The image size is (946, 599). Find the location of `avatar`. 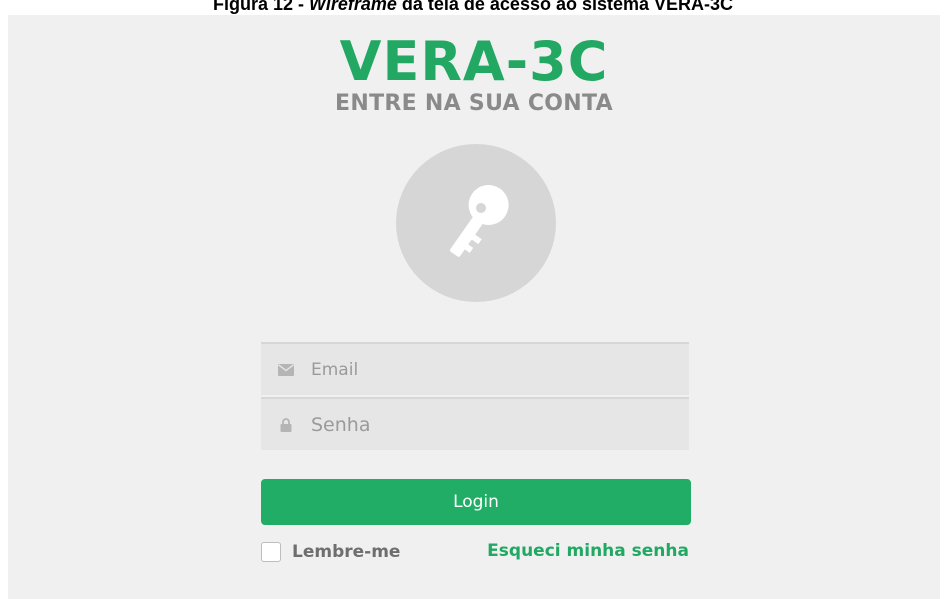

avatar is located at coordinates (476, 223).